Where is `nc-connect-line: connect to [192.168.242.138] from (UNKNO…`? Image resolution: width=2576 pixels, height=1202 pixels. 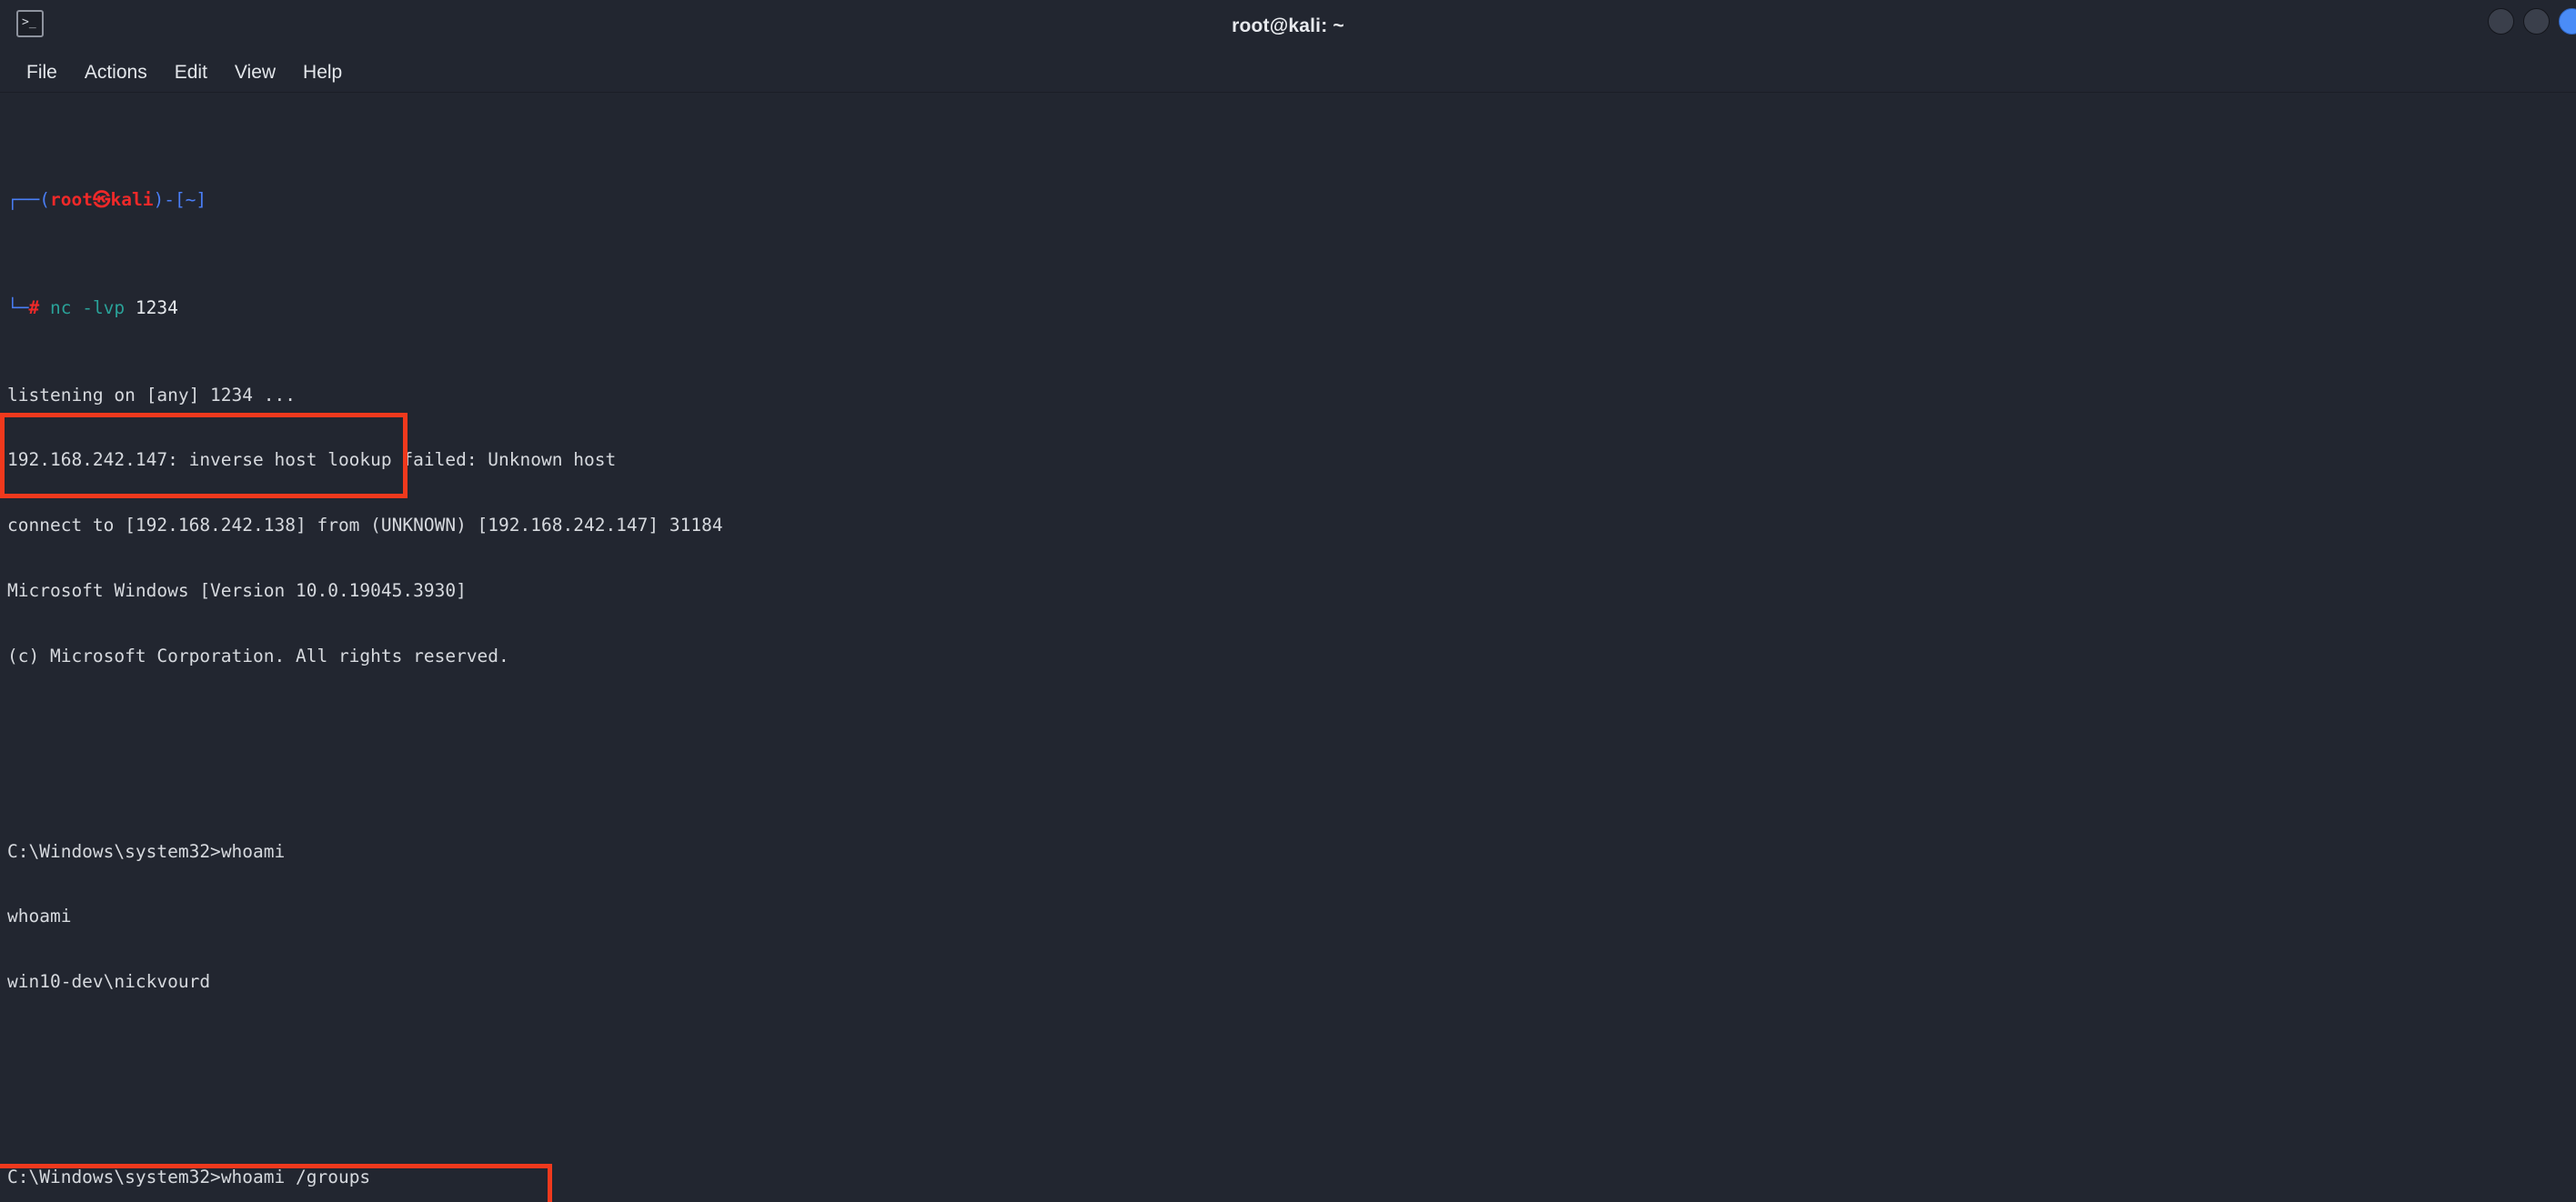 nc-connect-line: connect to [192.168.242.138] from (UNKNO… is located at coordinates (365, 525).